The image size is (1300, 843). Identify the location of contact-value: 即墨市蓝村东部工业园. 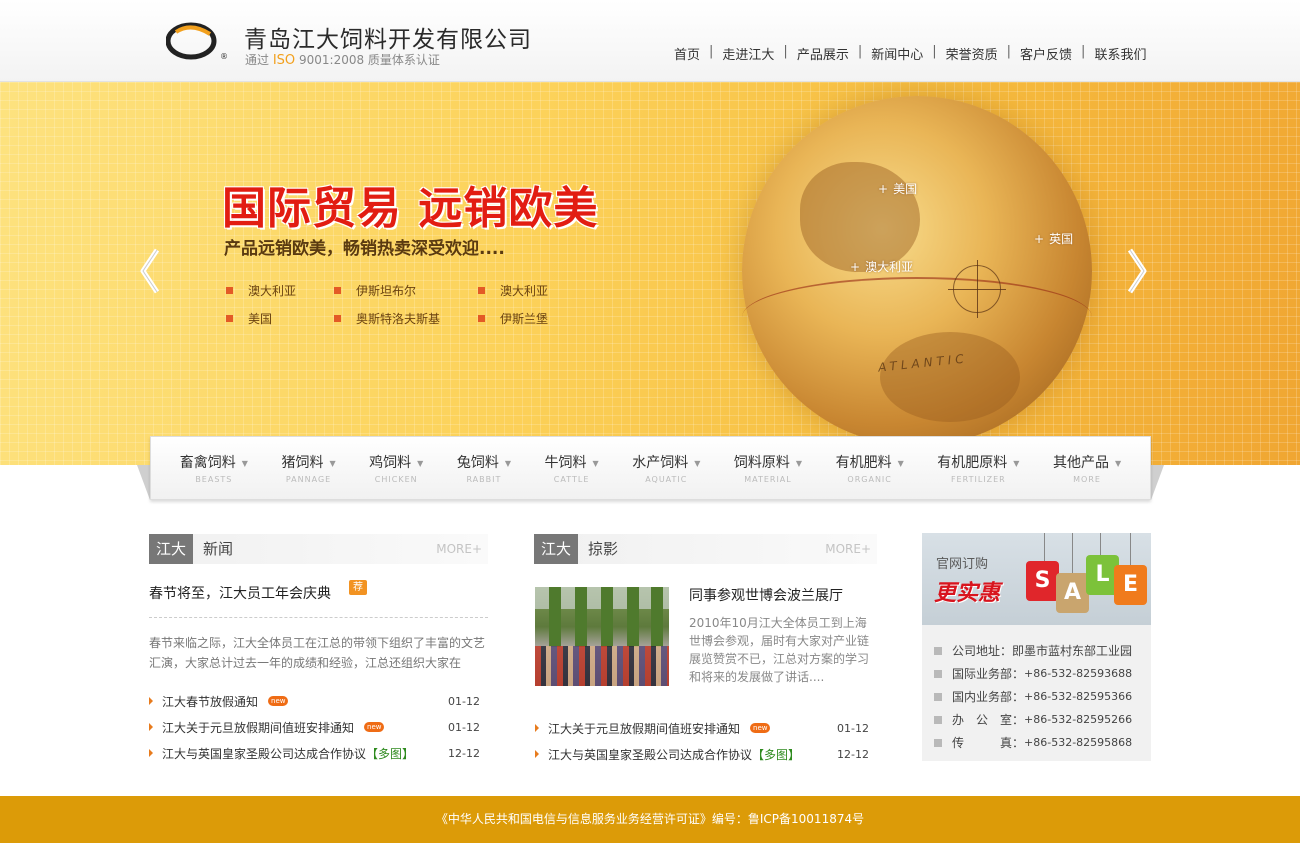
(1072, 651).